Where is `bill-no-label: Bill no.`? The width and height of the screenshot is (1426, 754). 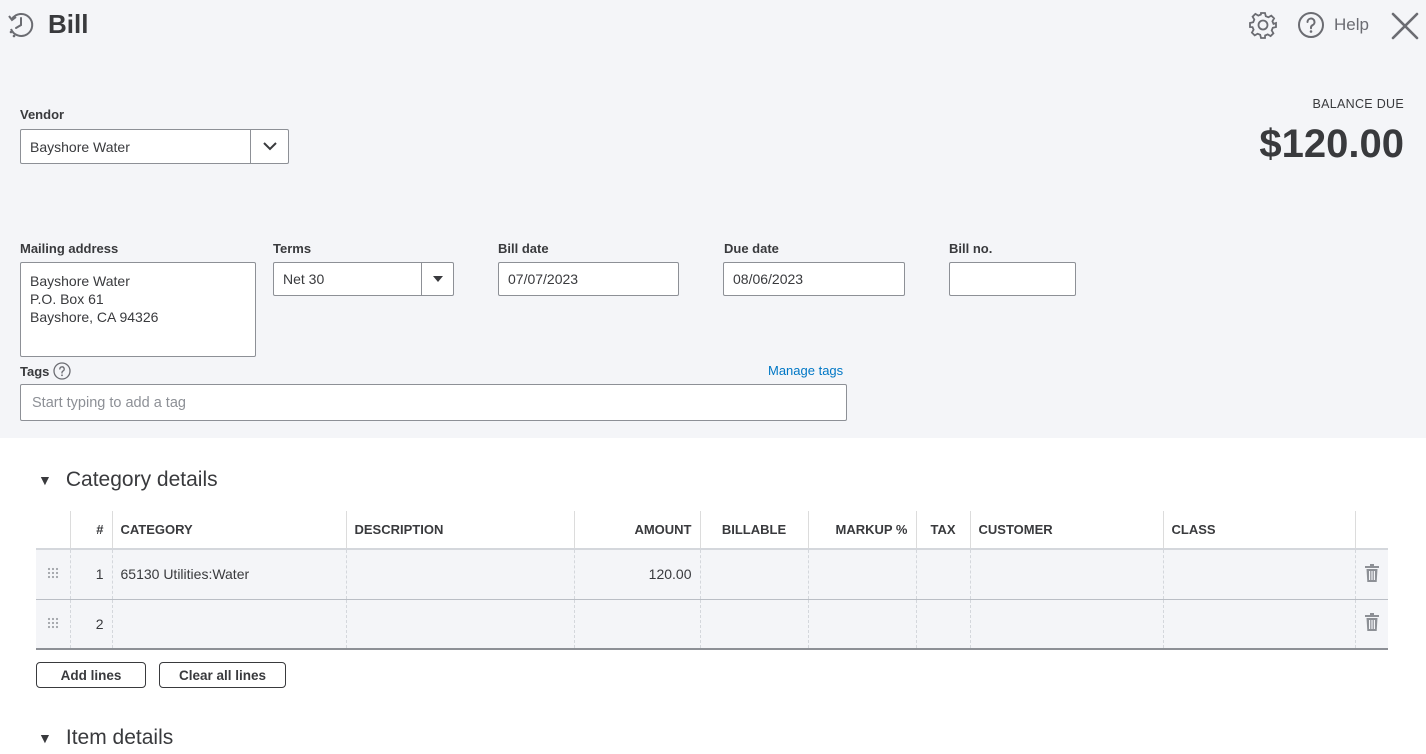
bill-no-label: Bill no. is located at coordinates (971, 248).